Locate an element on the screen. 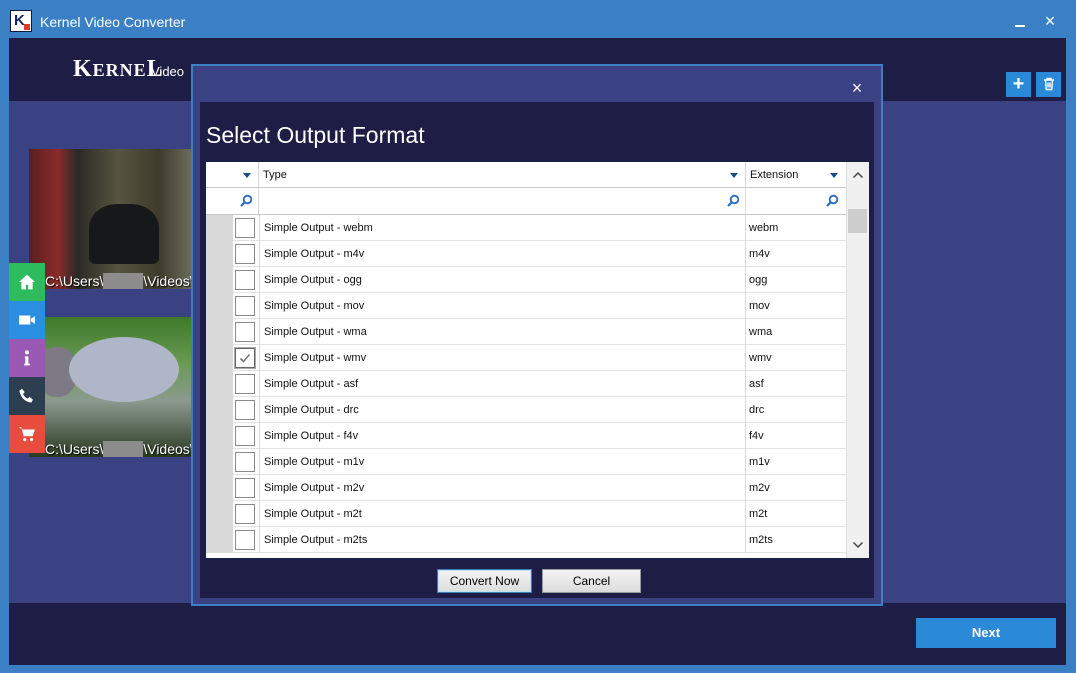 Image resolution: width=1076 pixels, height=673 pixels. format-row: Simple Output - asf asf is located at coordinates (526, 384).